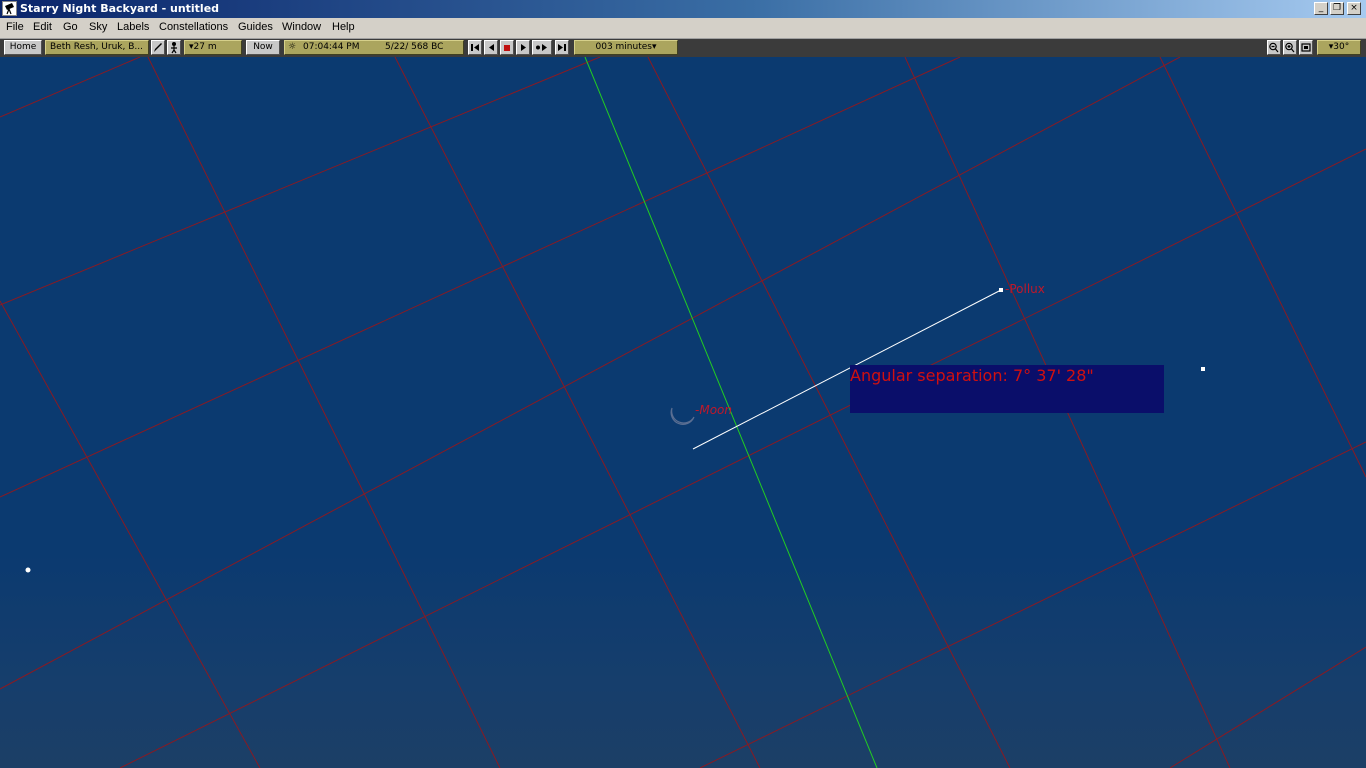  What do you see at coordinates (133, 27) in the screenshot?
I see `menu-labels: Labels` at bounding box center [133, 27].